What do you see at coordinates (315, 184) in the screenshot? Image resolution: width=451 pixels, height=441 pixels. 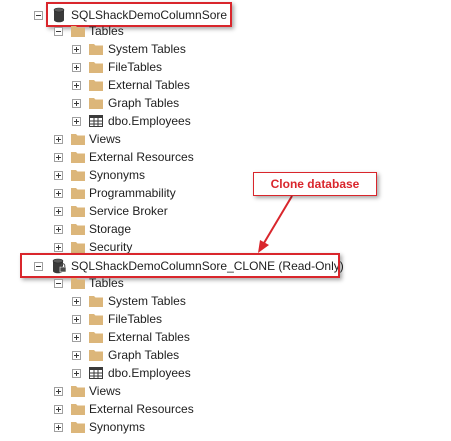 I see `callout-box: Clone database` at bounding box center [315, 184].